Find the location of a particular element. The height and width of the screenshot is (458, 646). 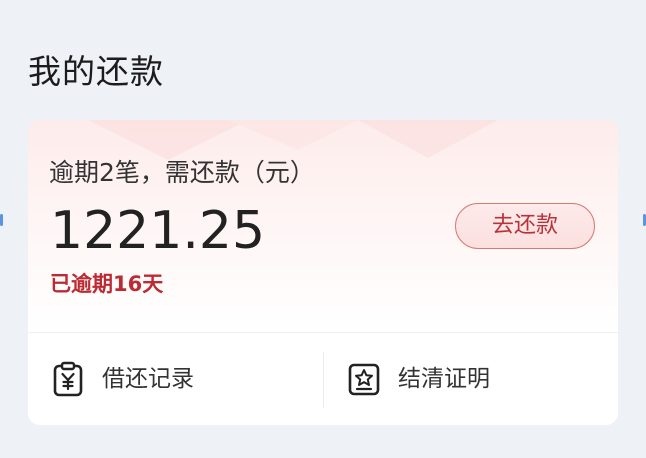

overdue-days: 已逾期16天 is located at coordinates (107, 284).